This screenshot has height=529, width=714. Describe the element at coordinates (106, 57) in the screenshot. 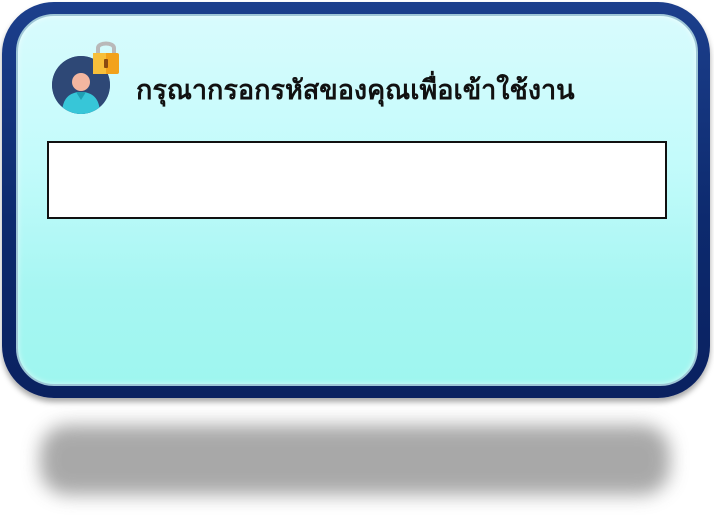

I see `padlock-icon` at that location.